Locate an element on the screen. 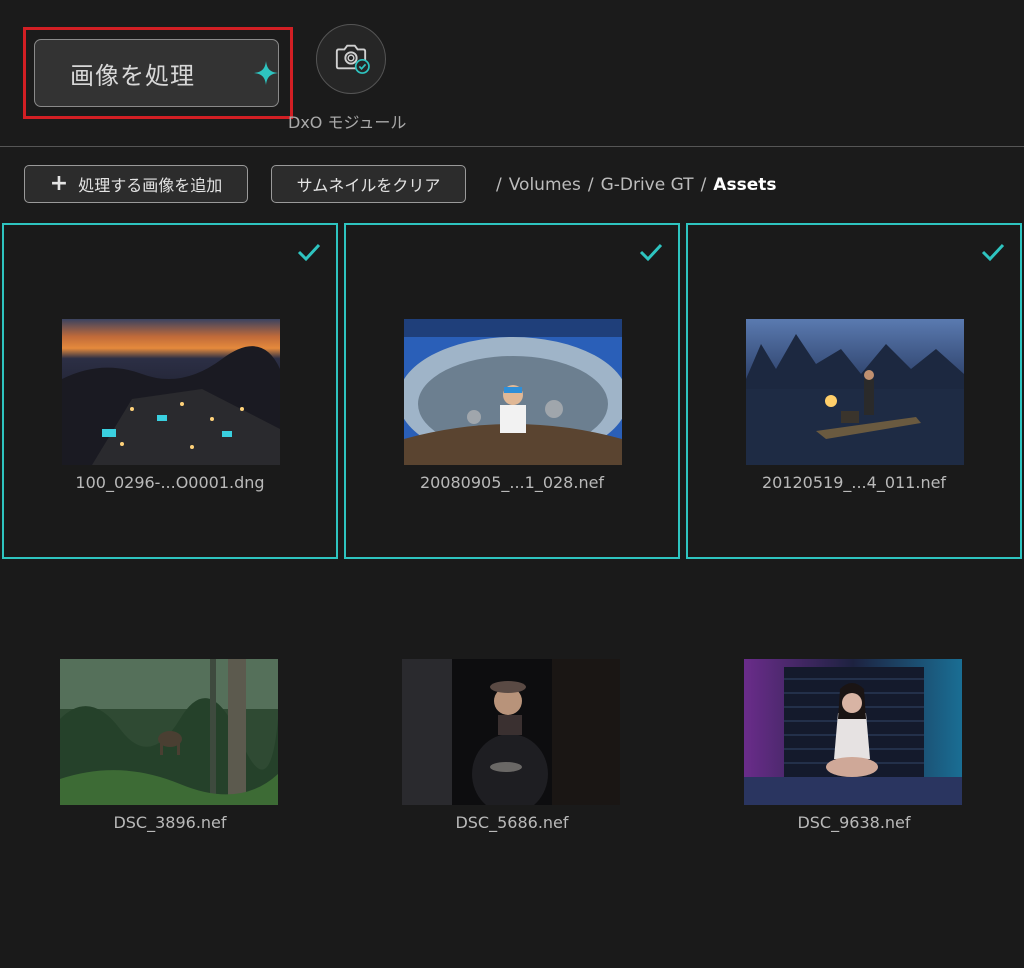 Image resolution: width=1024 pixels, height=968 pixels. process-images-label: 画像を処理 is located at coordinates (132, 75).